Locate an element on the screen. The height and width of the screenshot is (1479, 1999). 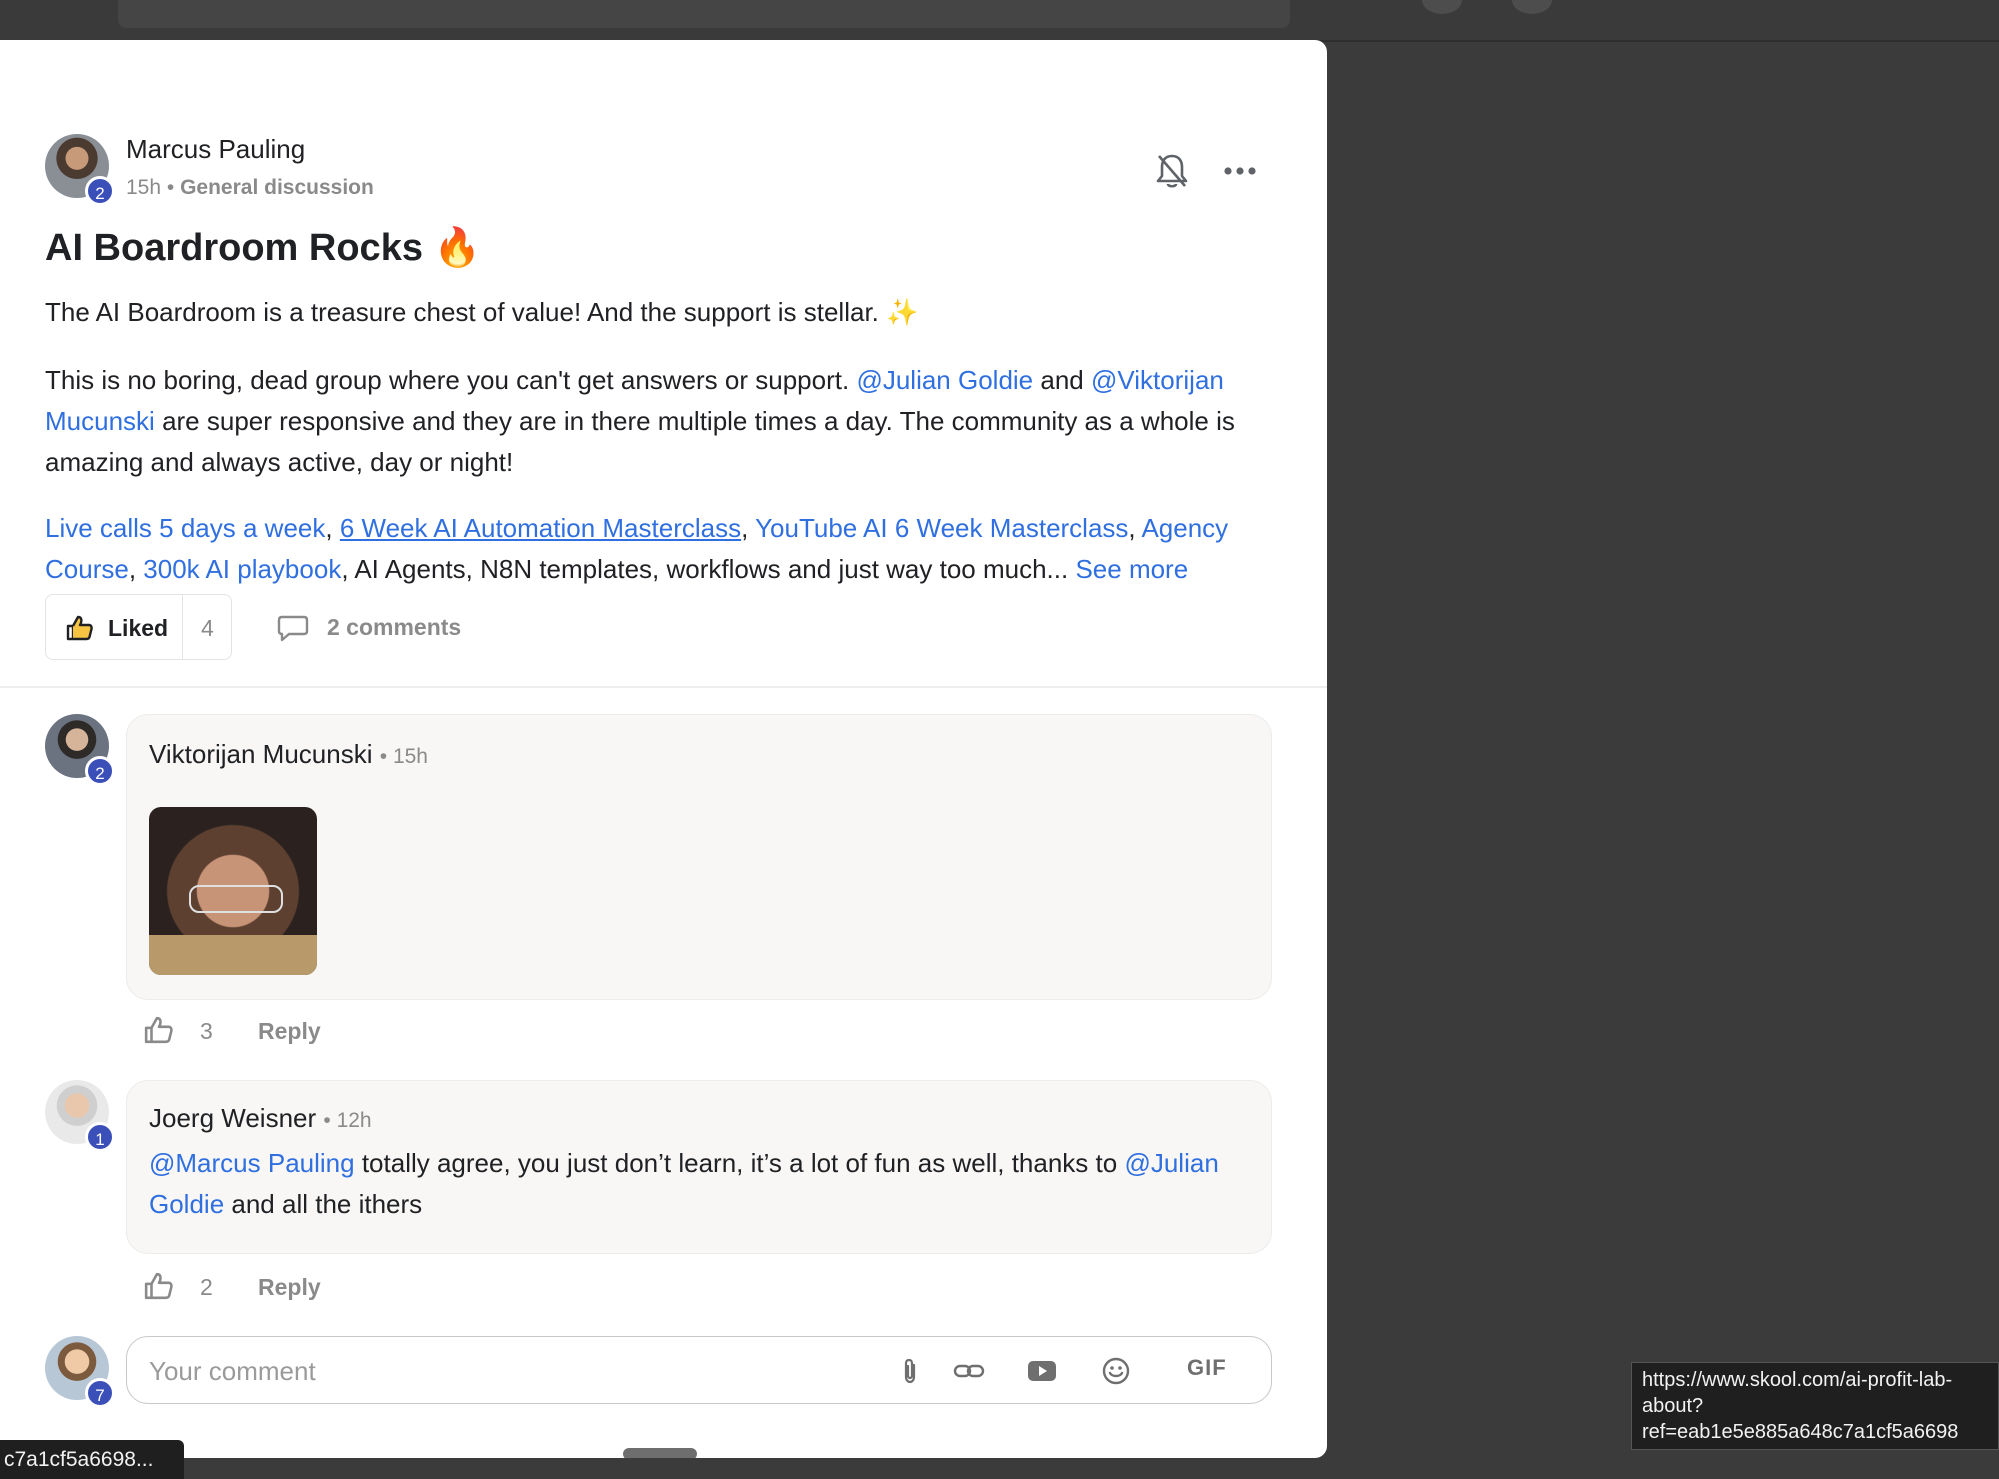
post-time: 15h is located at coordinates (144, 187).